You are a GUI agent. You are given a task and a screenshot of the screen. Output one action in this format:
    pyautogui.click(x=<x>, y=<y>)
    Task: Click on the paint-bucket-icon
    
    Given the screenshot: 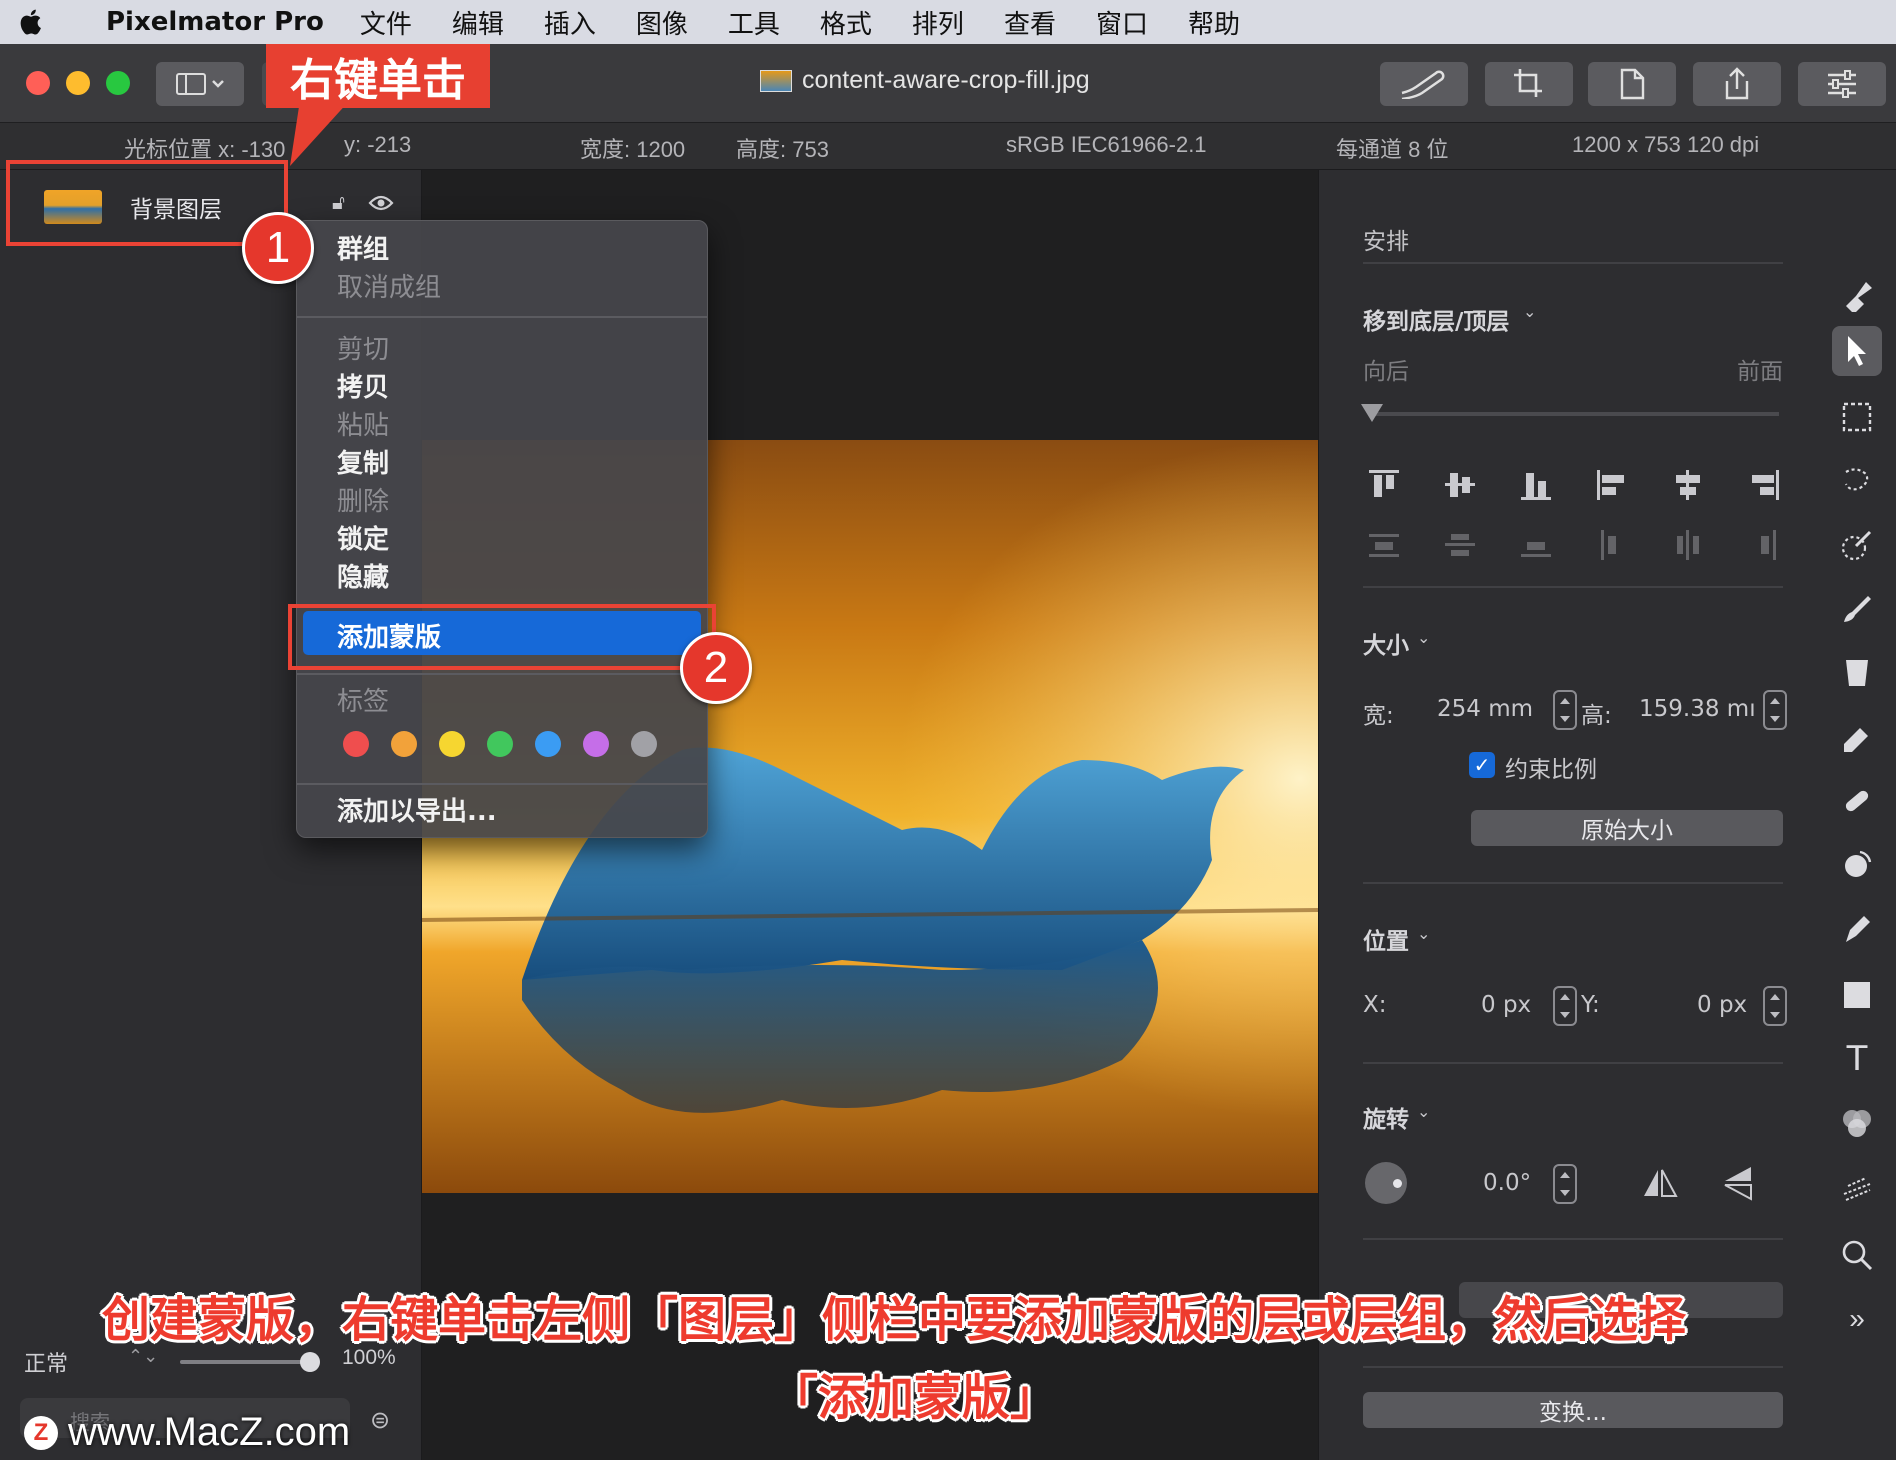 What is the action you would take?
    pyautogui.click(x=1857, y=673)
    